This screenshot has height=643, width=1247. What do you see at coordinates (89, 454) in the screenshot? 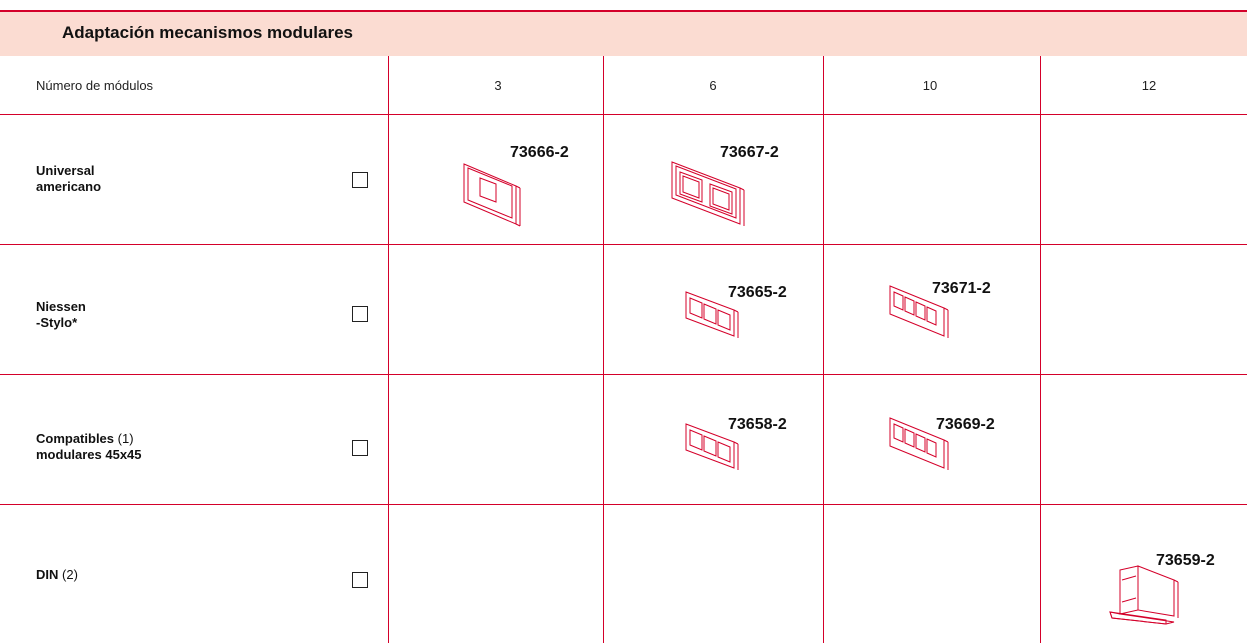
I see `row-label-line: modulares 45x45` at bounding box center [89, 454].